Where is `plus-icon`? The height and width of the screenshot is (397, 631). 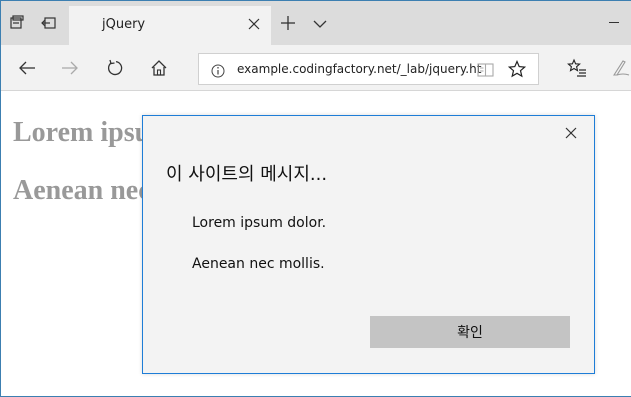 plus-icon is located at coordinates (288, 23).